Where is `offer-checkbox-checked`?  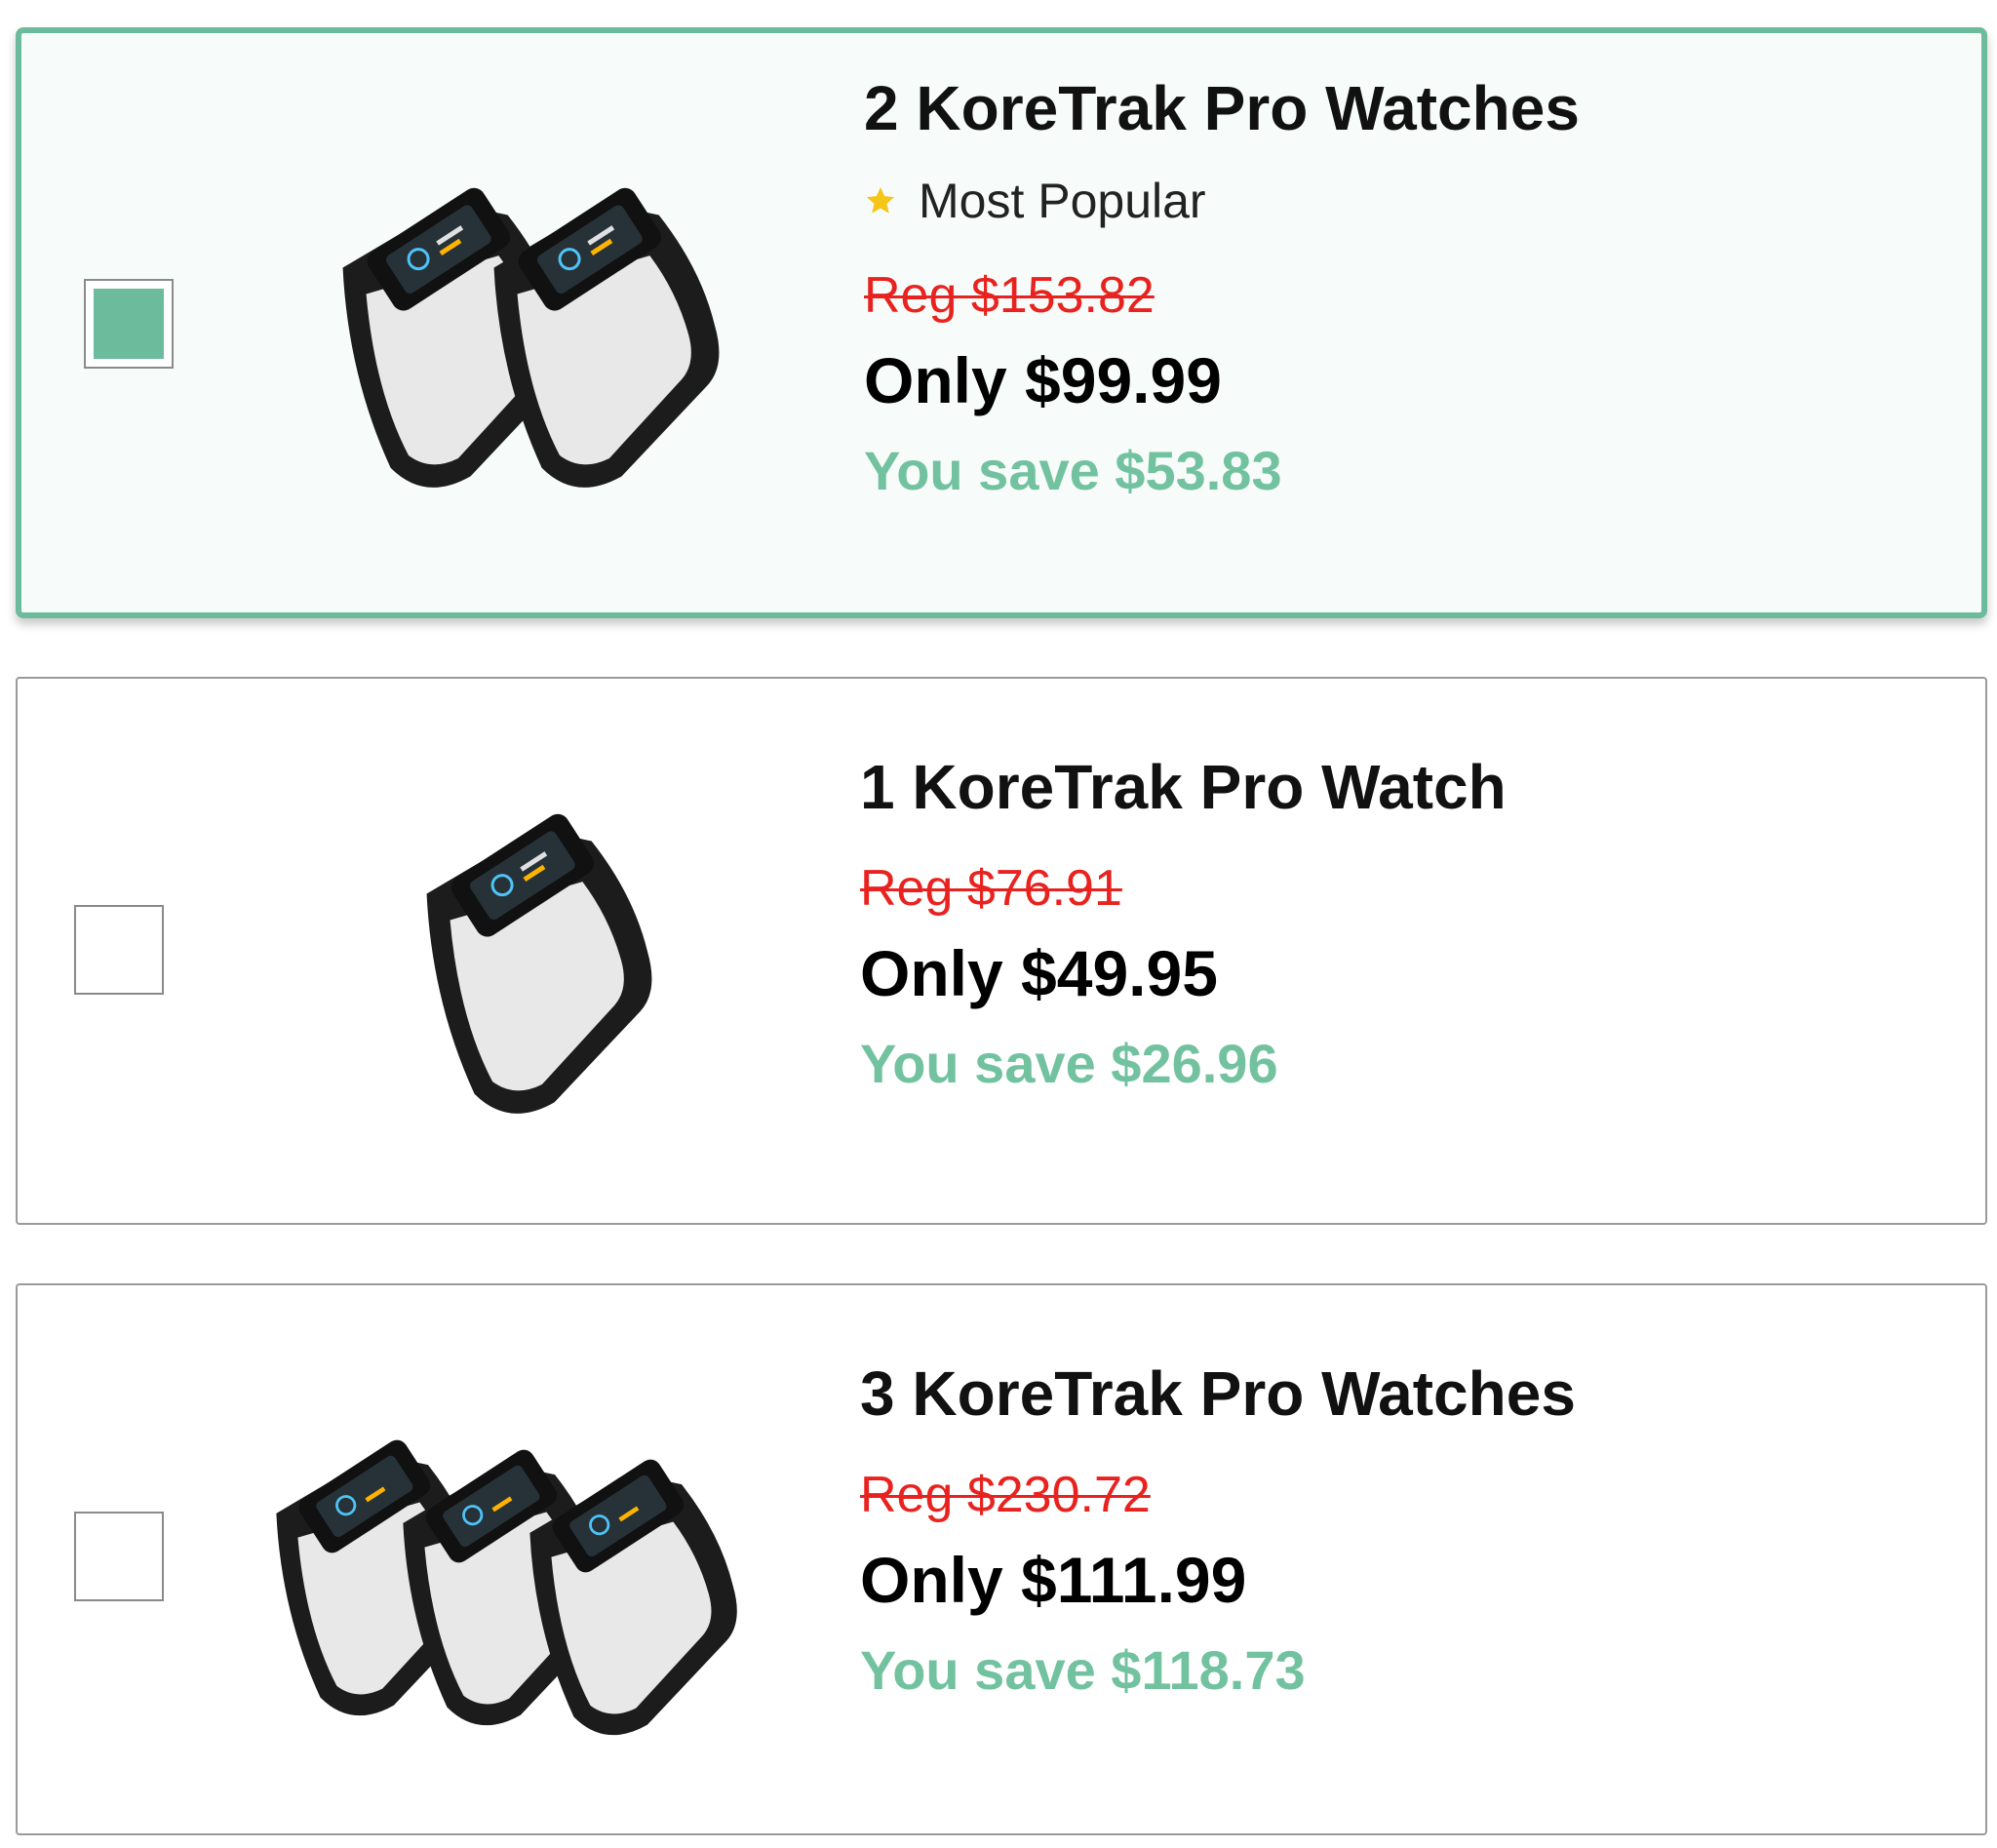
offer-checkbox-checked is located at coordinates (129, 324).